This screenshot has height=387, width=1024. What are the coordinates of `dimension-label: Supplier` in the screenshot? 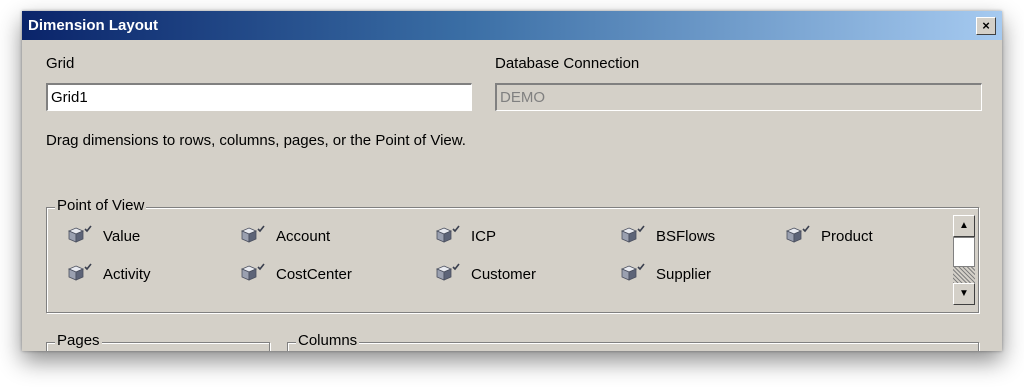 It's located at (684, 274).